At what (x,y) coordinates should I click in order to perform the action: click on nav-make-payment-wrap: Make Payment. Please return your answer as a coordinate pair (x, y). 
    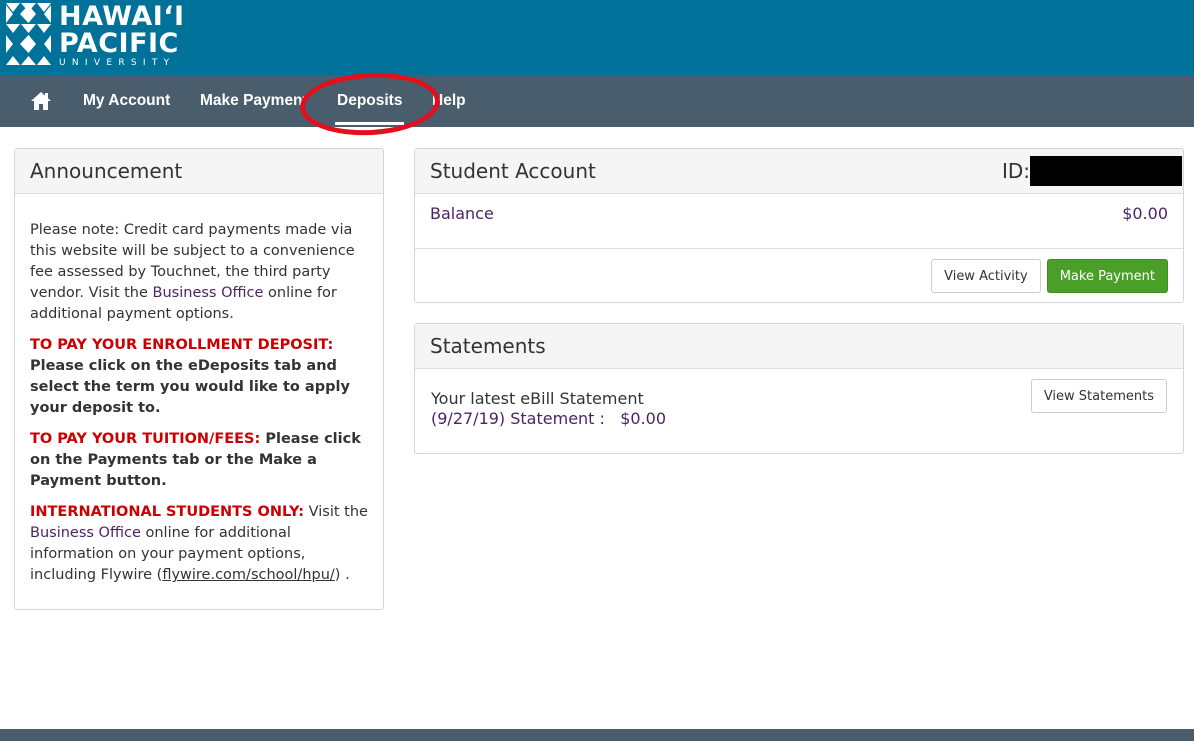
    Looking at the image, I should click on (252, 102).